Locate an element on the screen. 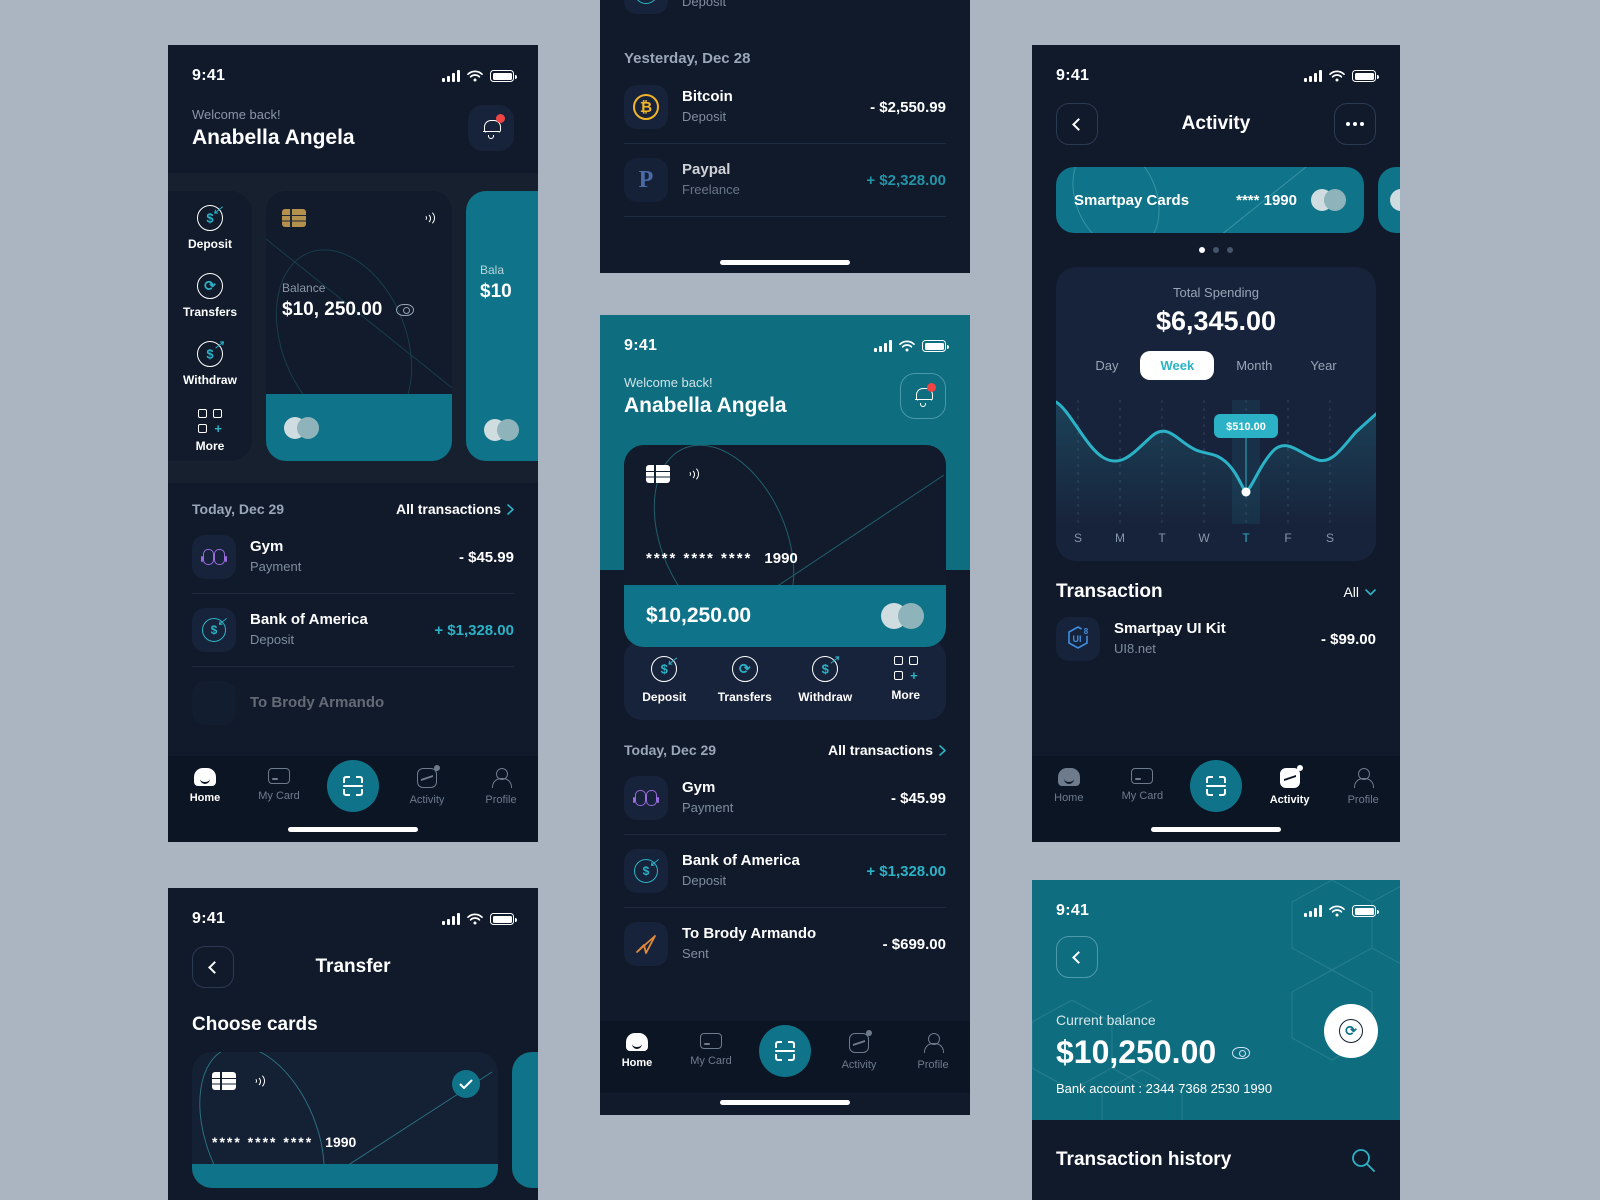  range-week: Week is located at coordinates (1177, 365).